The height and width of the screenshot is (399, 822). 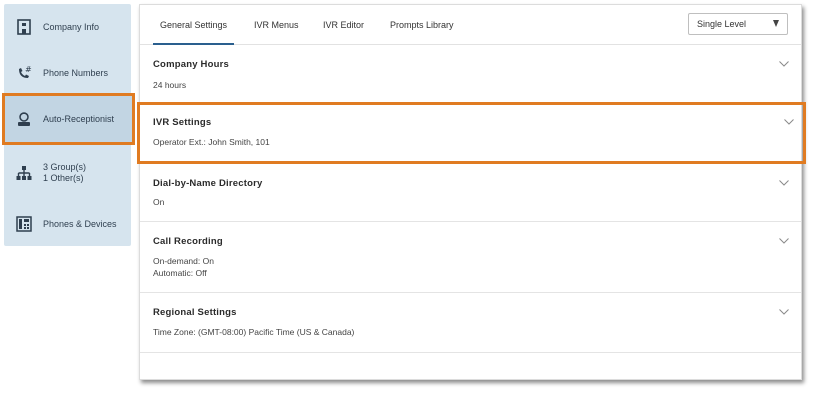 I want to click on sidebar-item-label: Company Info, so click(x=71, y=26).